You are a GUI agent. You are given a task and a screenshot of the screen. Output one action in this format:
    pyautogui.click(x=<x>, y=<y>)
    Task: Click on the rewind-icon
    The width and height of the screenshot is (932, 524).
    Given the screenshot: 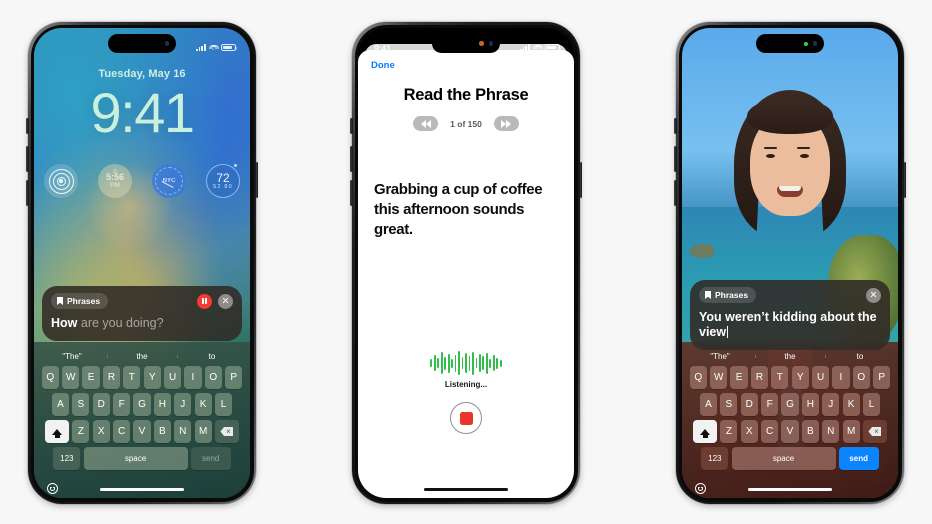 What is the action you would take?
    pyautogui.click(x=426, y=123)
    